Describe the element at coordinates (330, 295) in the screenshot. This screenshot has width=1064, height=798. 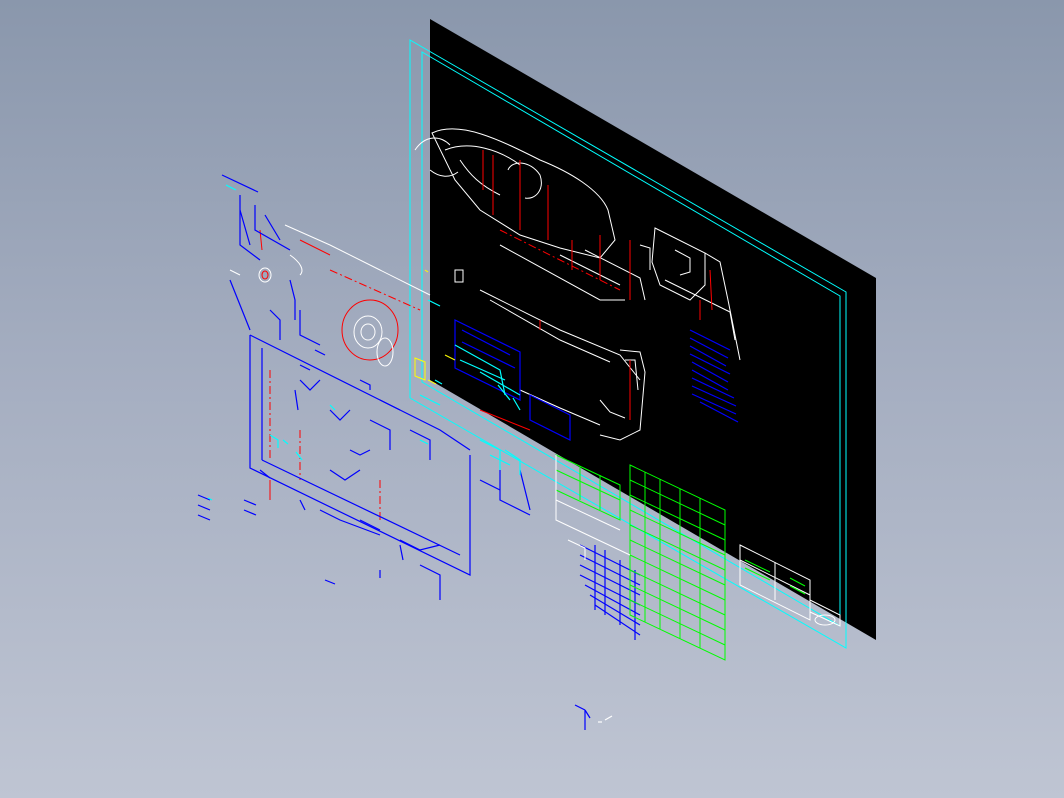
I see `hole-callout` at that location.